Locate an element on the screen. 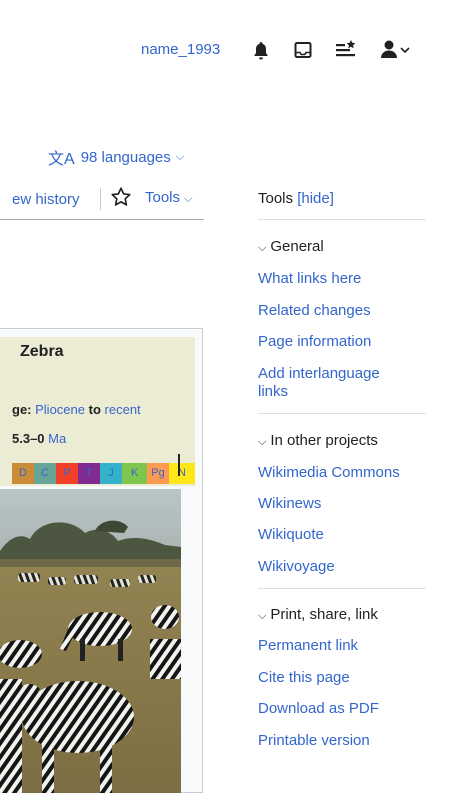 This screenshot has width=466, height=793. timescale-segment: T is located at coordinates (89, 473).